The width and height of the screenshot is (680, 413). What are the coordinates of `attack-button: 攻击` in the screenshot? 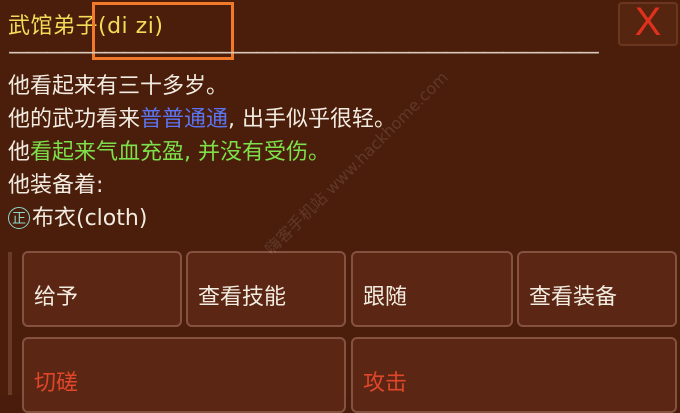 It's located at (514, 375).